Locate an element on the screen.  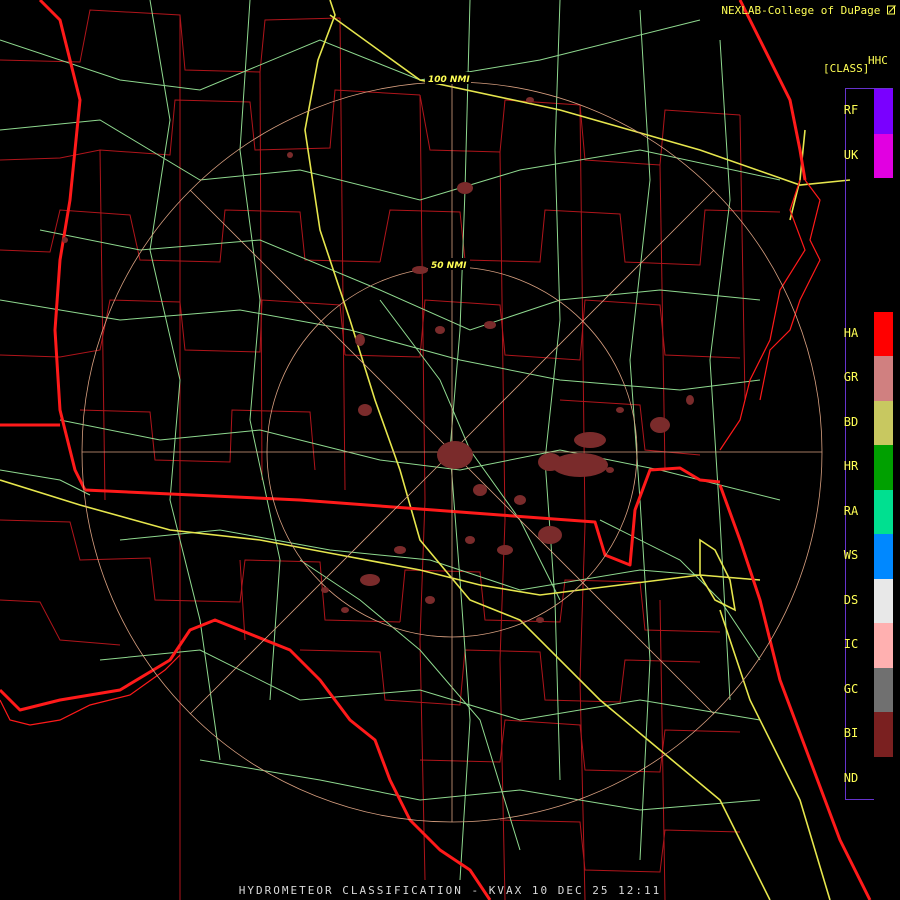
legend-label-bi: BI is located at coordinates (851, 733).